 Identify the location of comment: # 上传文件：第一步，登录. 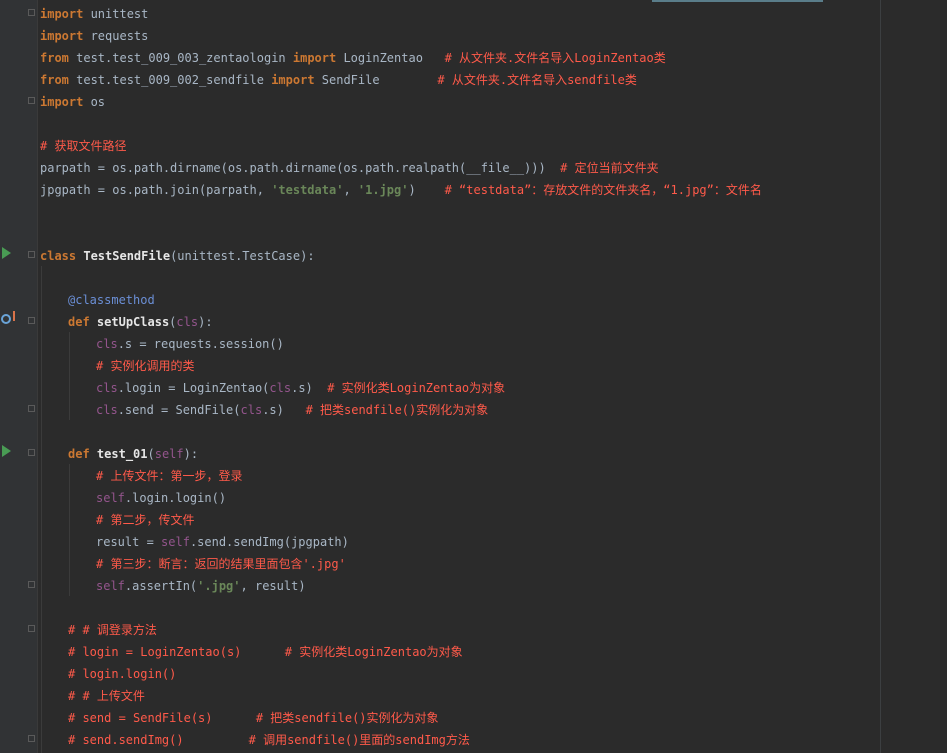
(169, 476).